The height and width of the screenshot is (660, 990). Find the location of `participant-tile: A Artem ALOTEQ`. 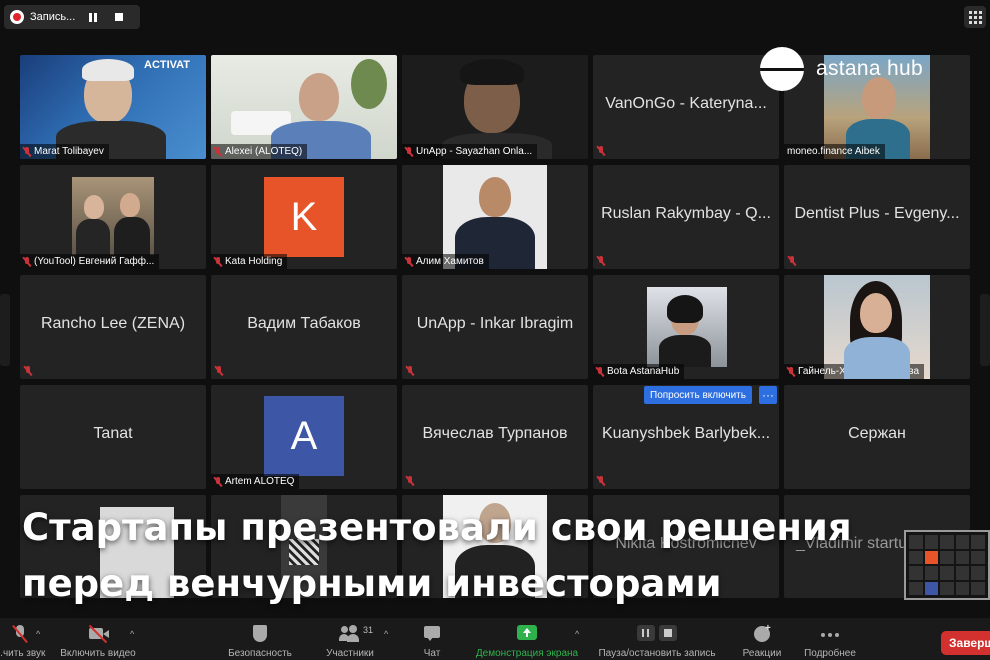

participant-tile: A Artem ALOTEQ is located at coordinates (304, 437).